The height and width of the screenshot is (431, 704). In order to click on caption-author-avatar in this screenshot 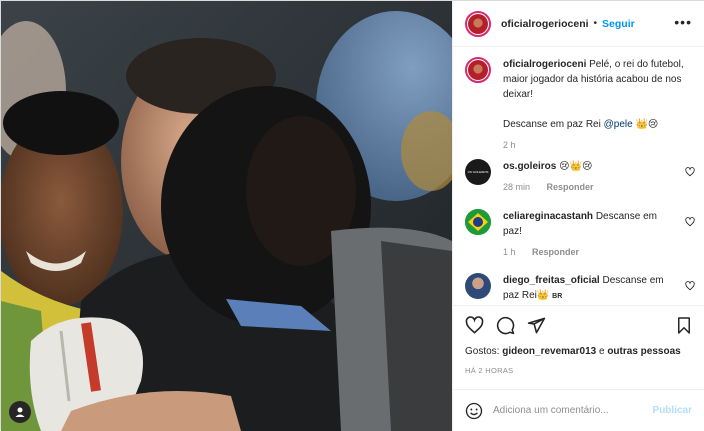, I will do `click(478, 70)`.